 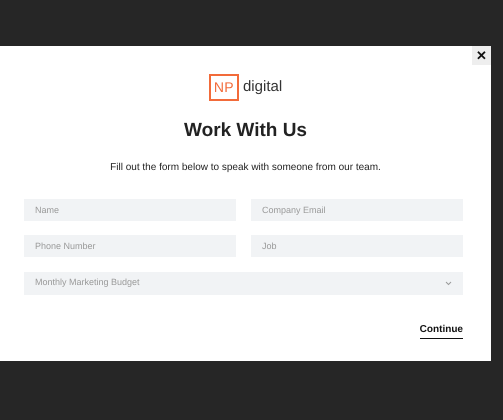 What do you see at coordinates (441, 330) in the screenshot?
I see `continue-button: Continue` at bounding box center [441, 330].